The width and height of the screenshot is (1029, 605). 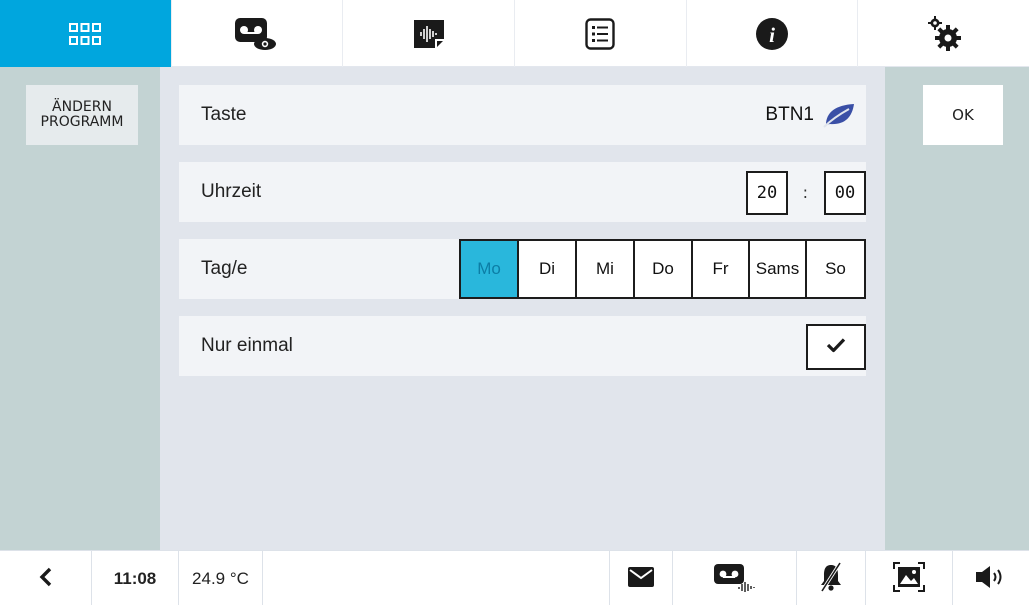 I want to click on days-row: Tag/e Mo Di Mi Do Fr Sams So, so click(x=522, y=269).